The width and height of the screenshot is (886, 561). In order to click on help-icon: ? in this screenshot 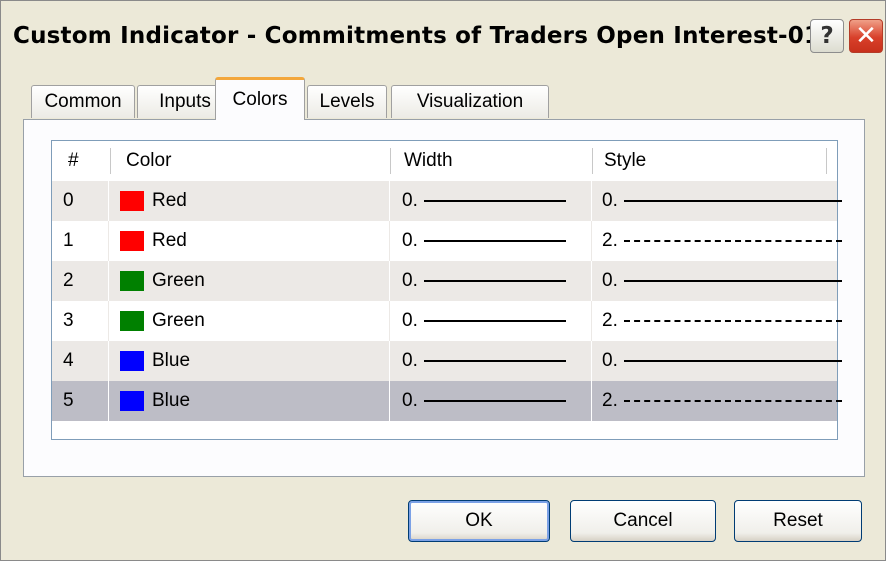, I will do `click(827, 36)`.